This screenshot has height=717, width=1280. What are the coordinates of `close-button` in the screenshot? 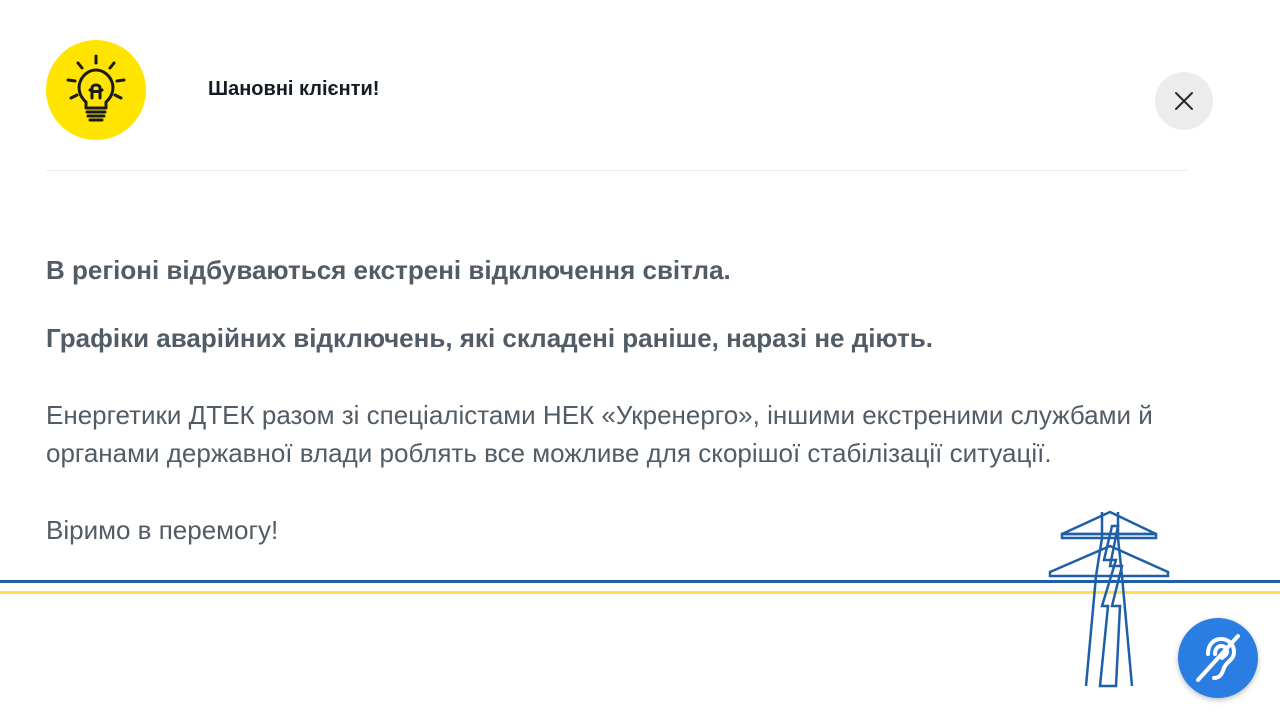 It's located at (1184, 101).